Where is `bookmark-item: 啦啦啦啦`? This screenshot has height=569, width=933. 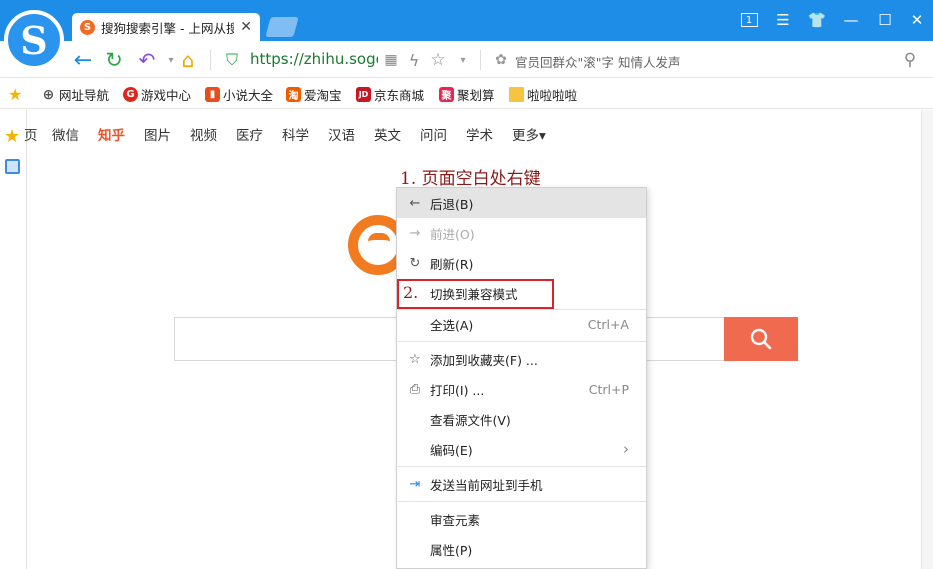 bookmark-item: 啦啦啦啦 is located at coordinates (543, 94).